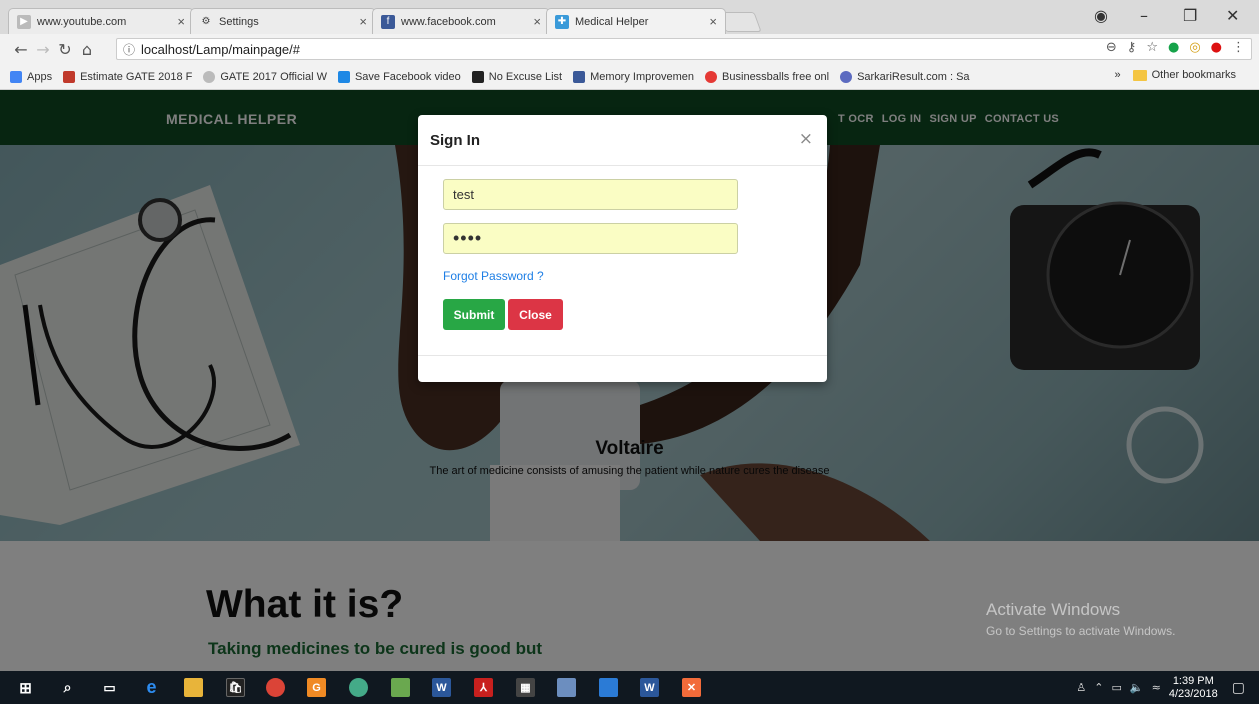  Describe the element at coordinates (1184, 75) in the screenshot. I see `other-bookmarks: Other bookmarks` at that location.